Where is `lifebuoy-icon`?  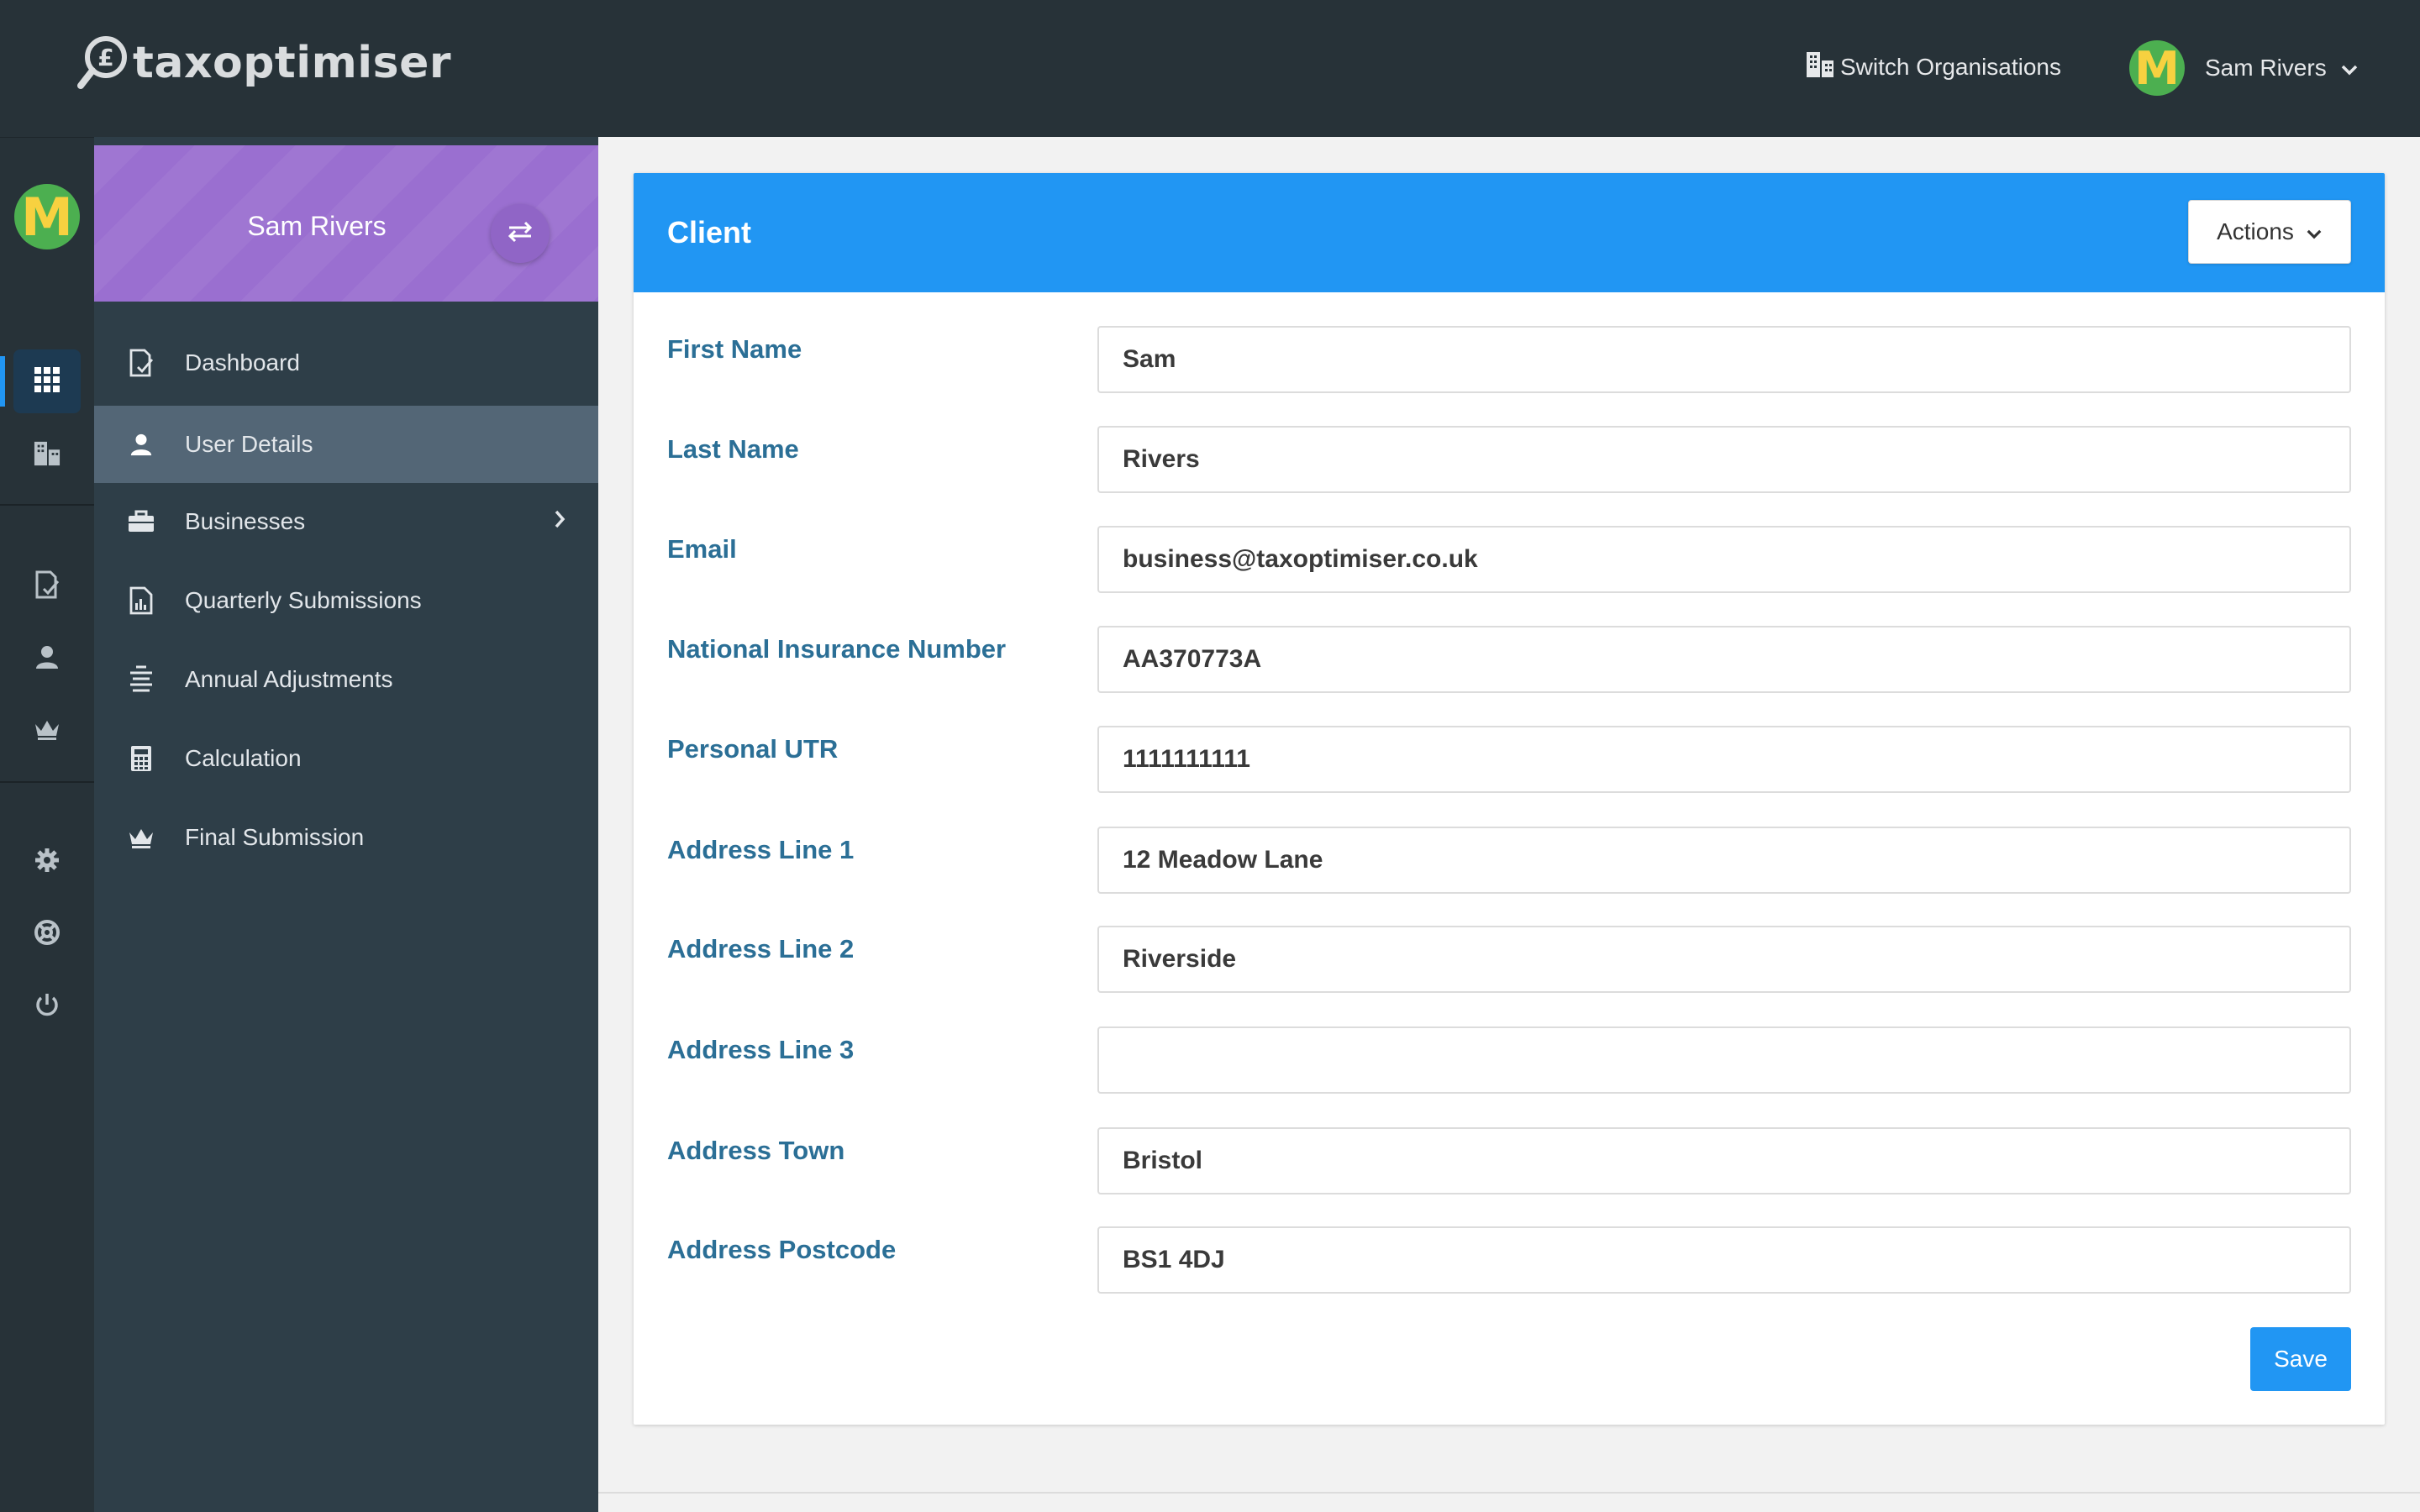
lifebuoy-icon is located at coordinates (47, 934).